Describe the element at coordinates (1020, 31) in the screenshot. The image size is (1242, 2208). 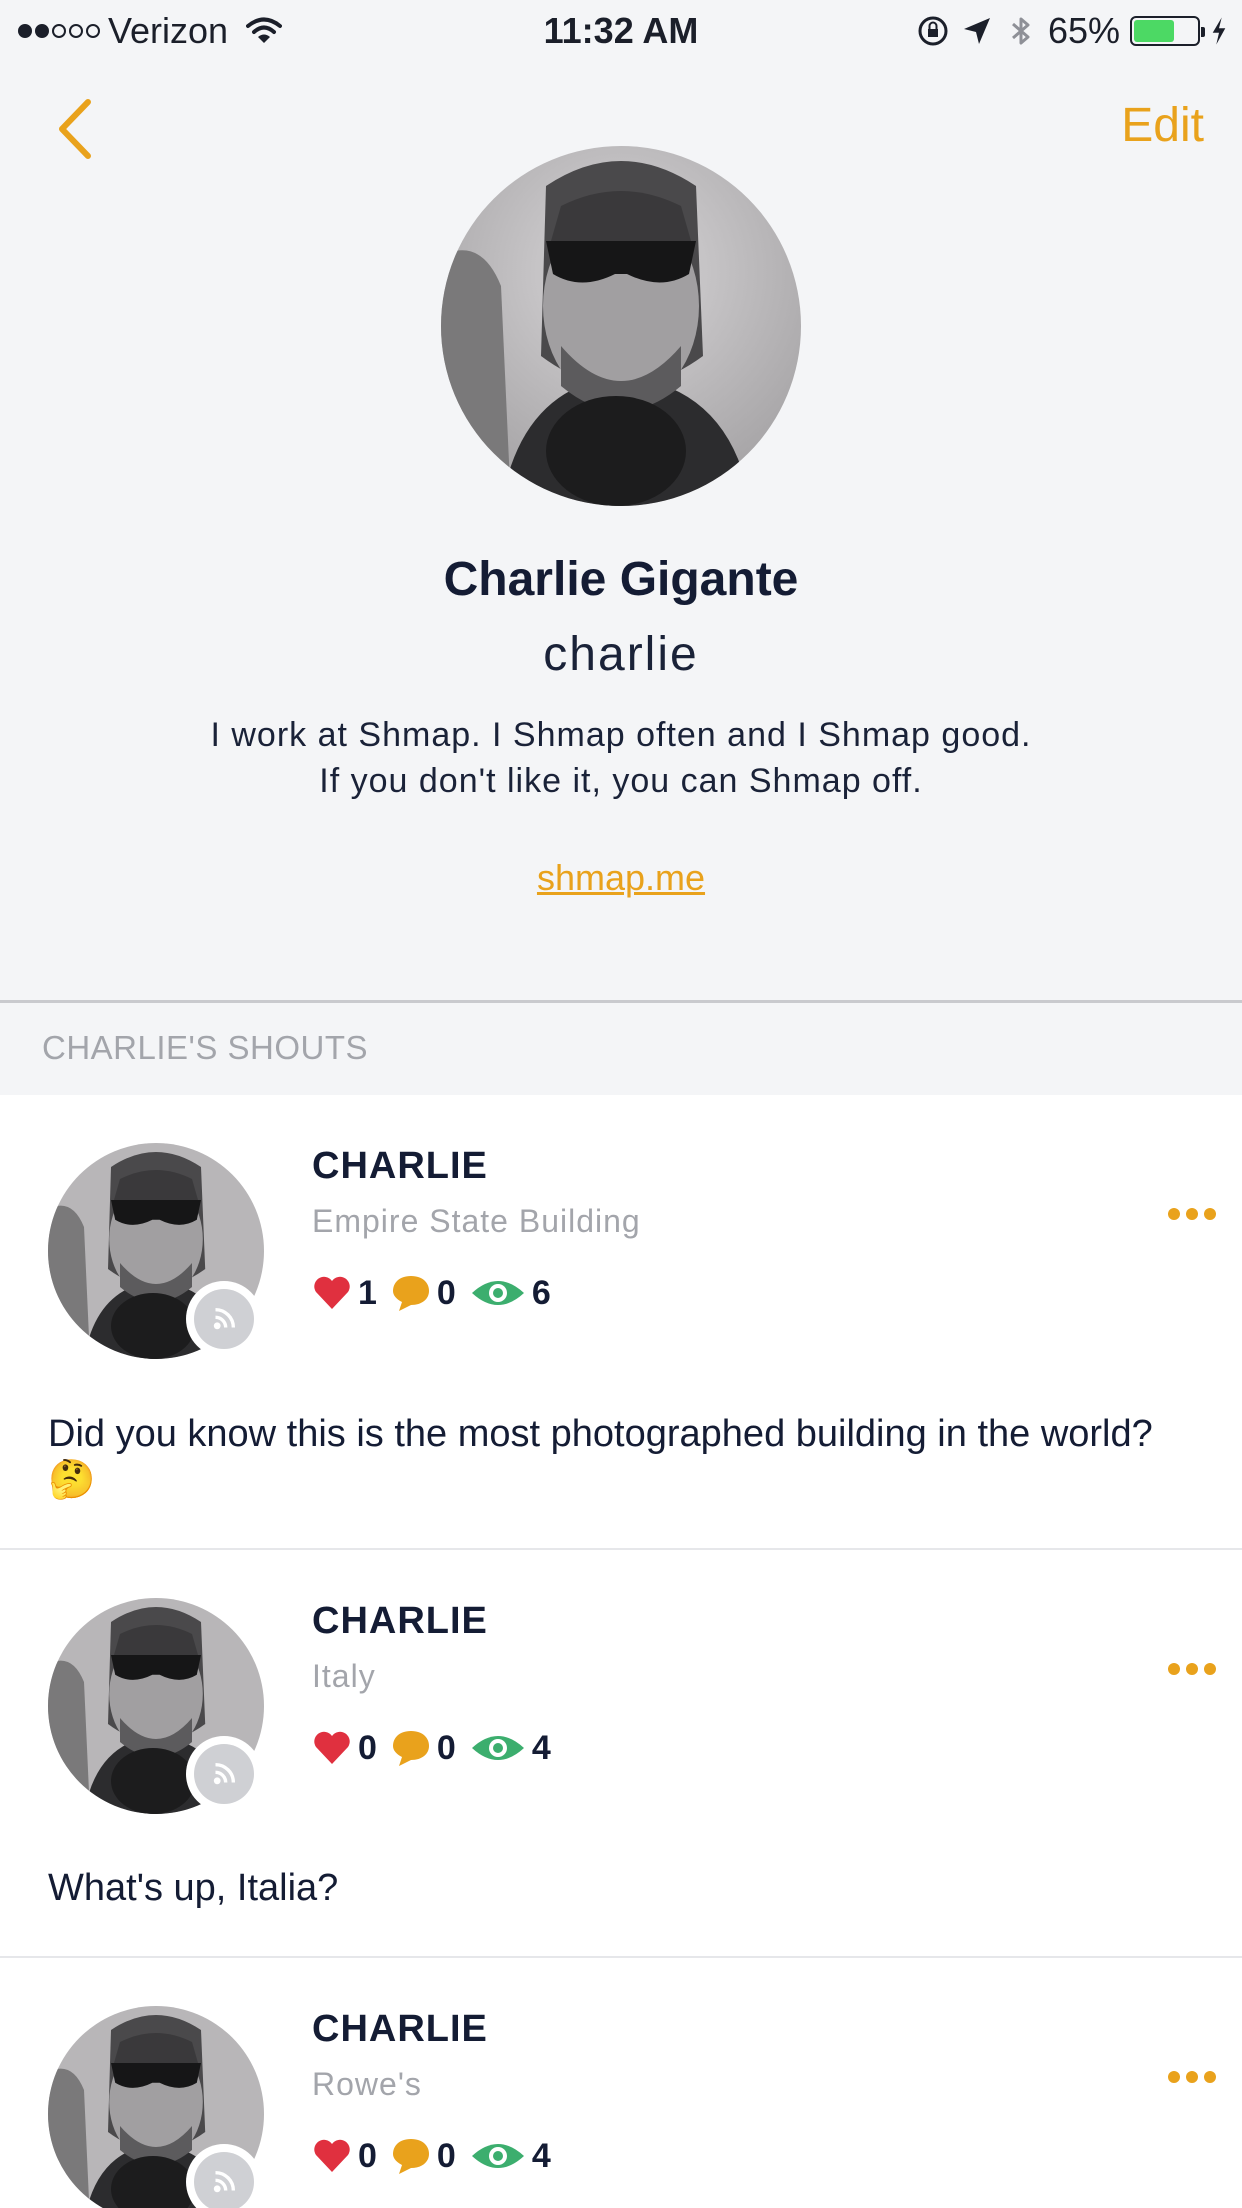
I see `bluetooth-icon` at that location.